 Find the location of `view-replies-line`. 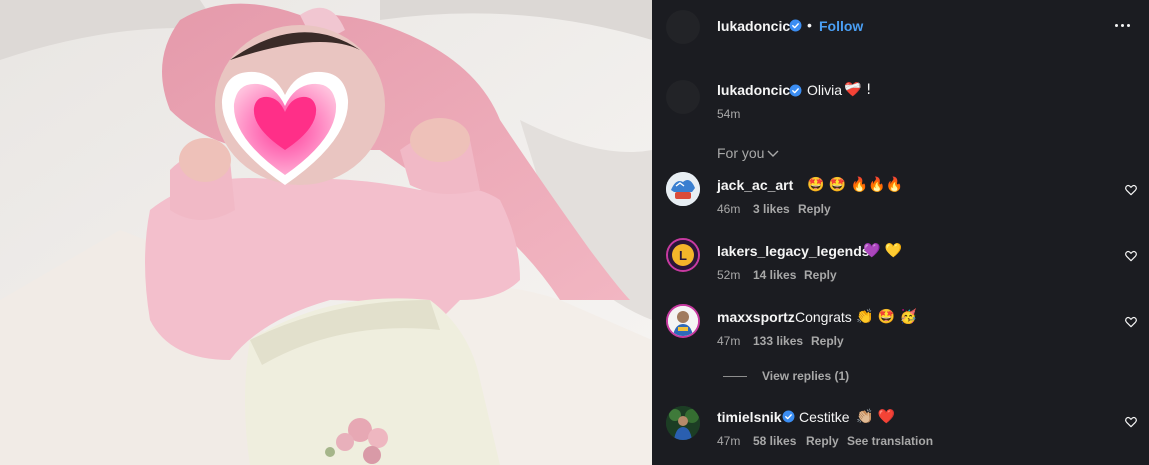

view-replies-line is located at coordinates (735, 376).